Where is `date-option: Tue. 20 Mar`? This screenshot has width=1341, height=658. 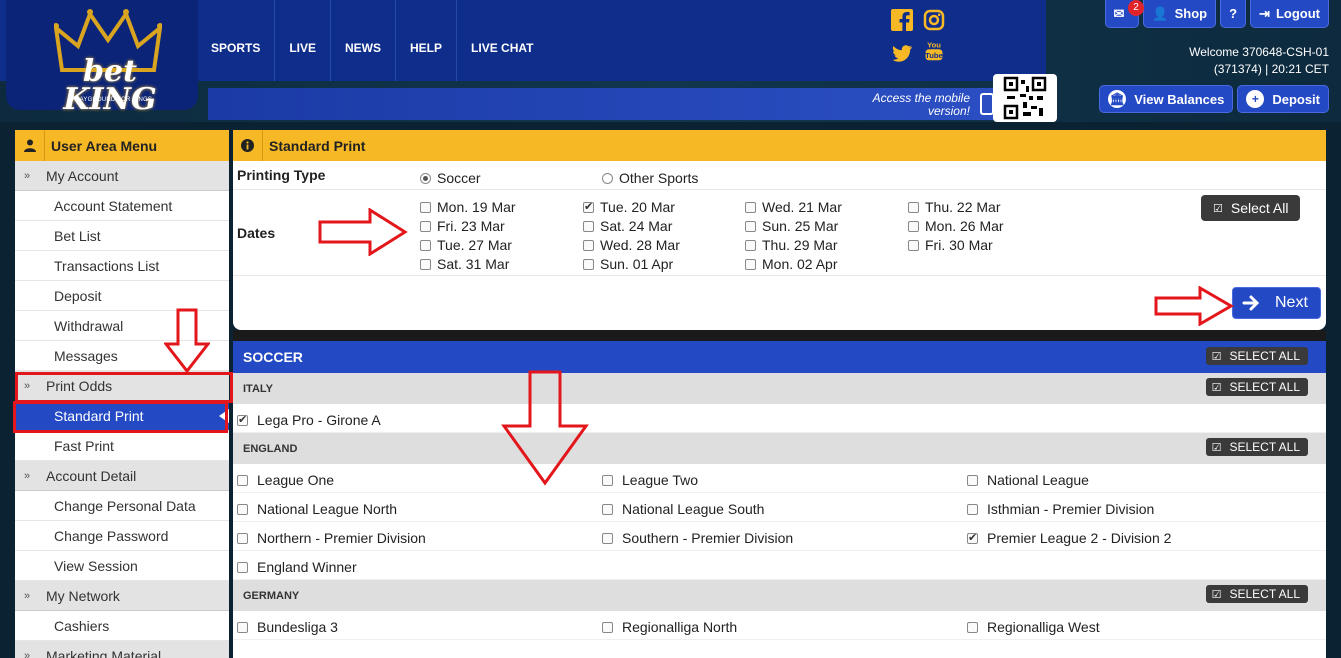 date-option: Tue. 20 Mar is located at coordinates (629, 207).